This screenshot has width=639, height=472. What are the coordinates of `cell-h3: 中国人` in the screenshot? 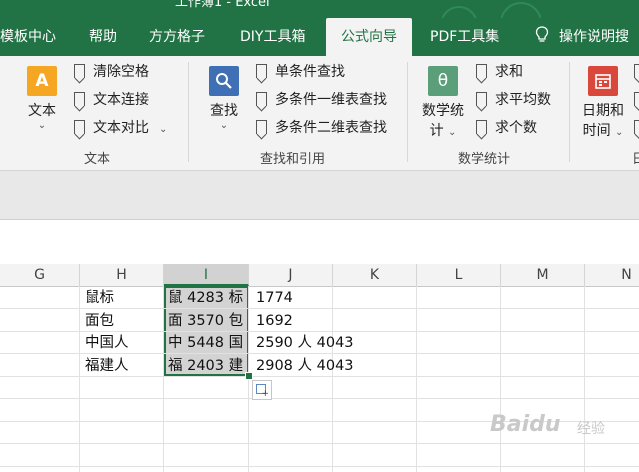 It's located at (107, 343).